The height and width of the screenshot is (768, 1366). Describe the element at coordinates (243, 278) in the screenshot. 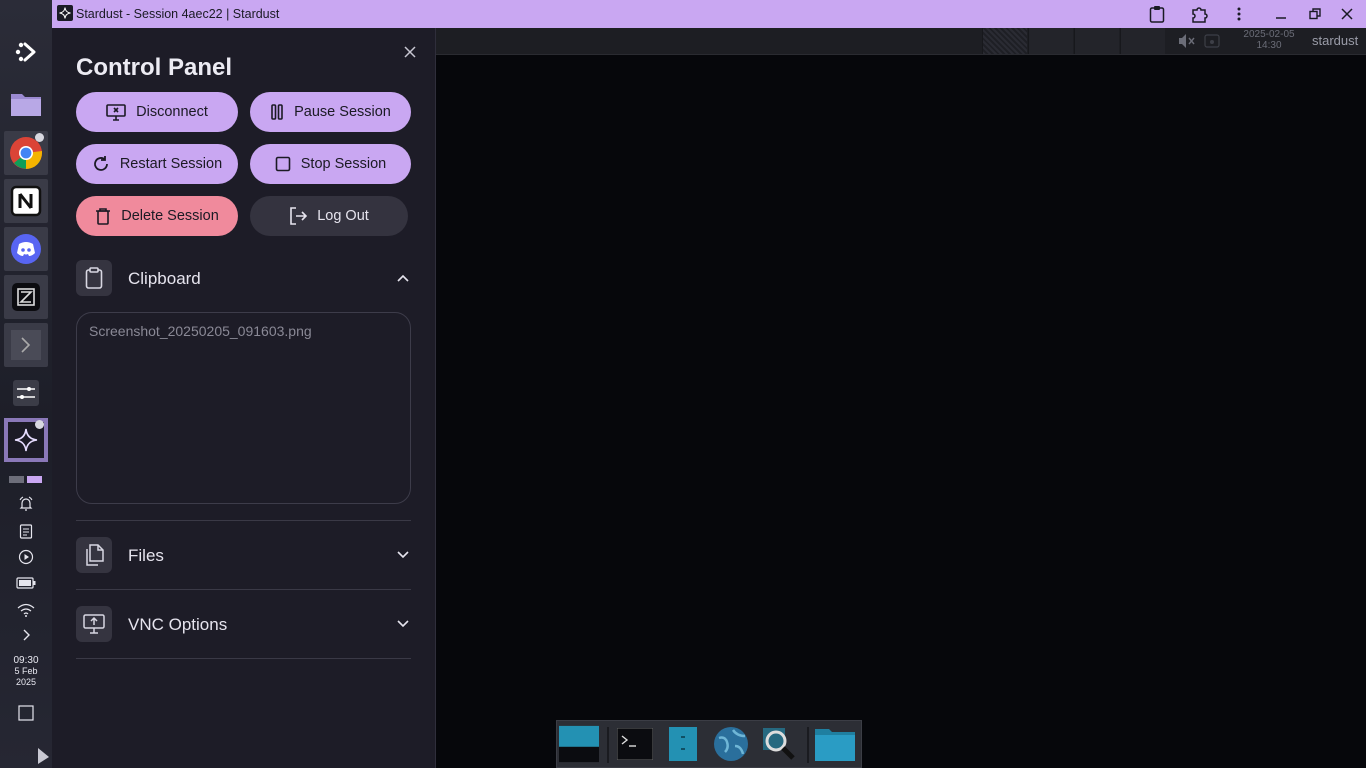

I see `clipboard-section-header: Clipboard` at that location.